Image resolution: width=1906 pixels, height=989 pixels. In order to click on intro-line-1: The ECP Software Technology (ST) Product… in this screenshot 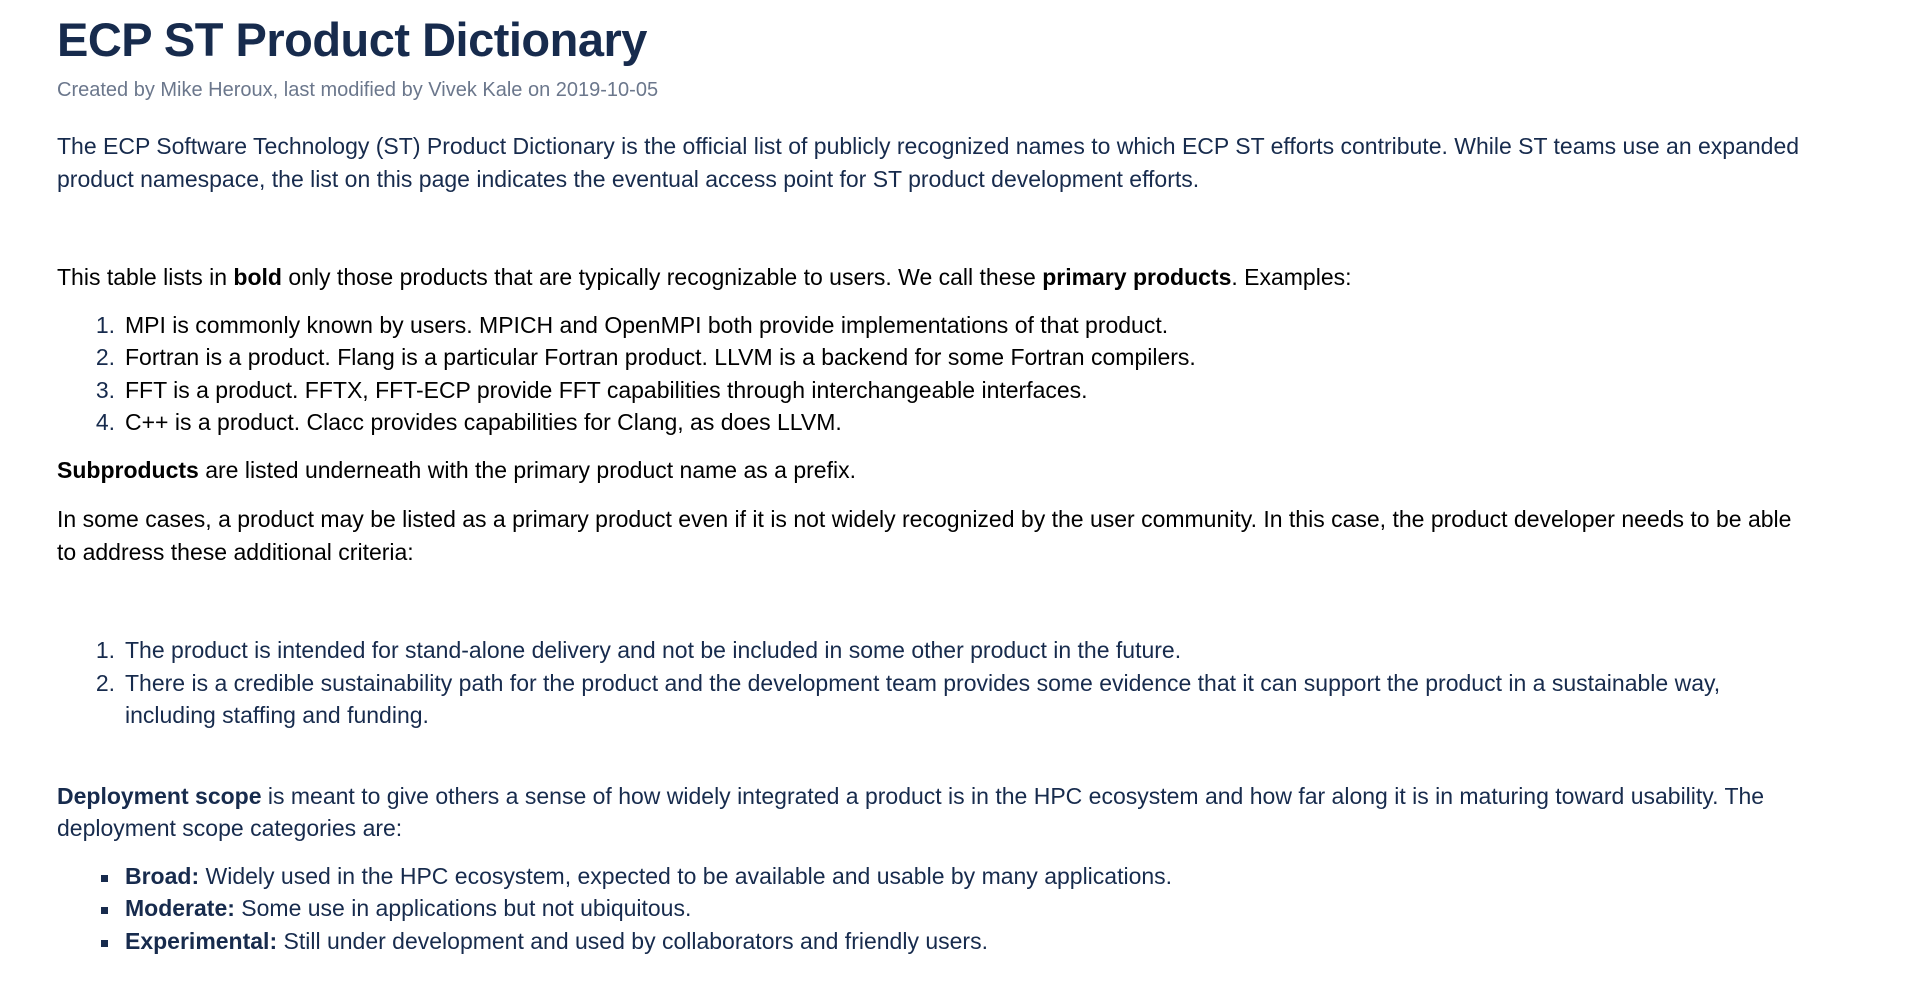, I will do `click(928, 146)`.